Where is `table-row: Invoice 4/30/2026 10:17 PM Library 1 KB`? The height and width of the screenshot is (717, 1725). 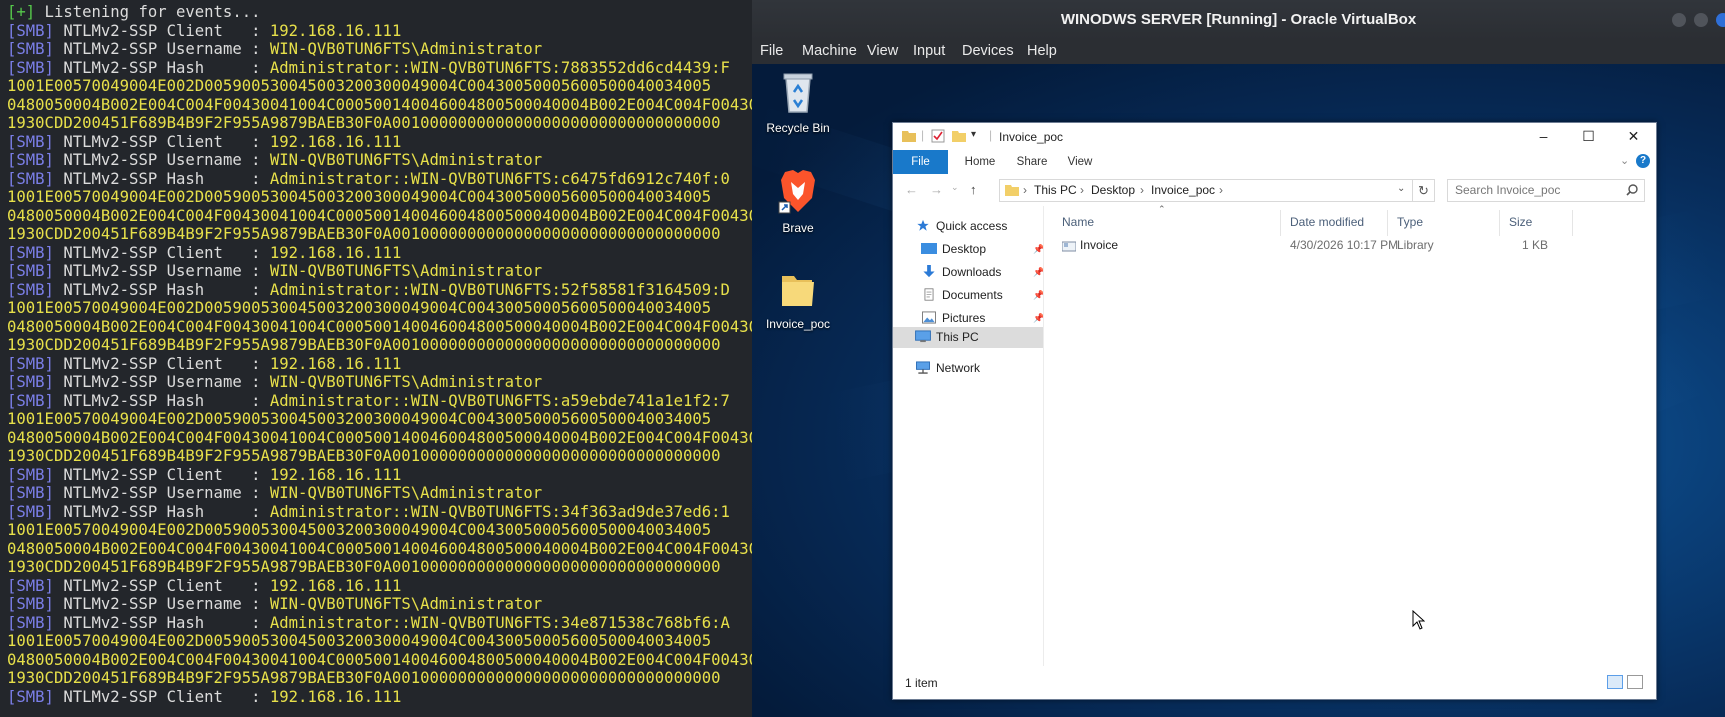
table-row: Invoice 4/30/2026 10:17 PM Library 1 KB is located at coordinates (1350, 236).